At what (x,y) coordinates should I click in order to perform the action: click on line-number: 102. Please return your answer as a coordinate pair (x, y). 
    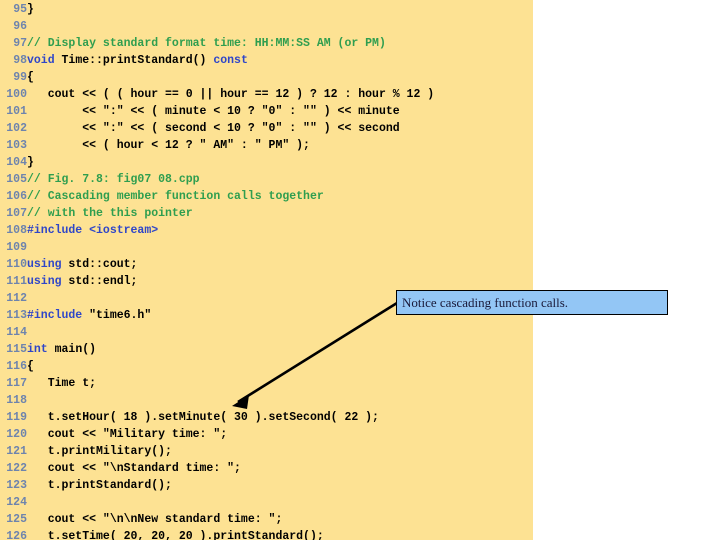
    Looking at the image, I should click on (16, 128).